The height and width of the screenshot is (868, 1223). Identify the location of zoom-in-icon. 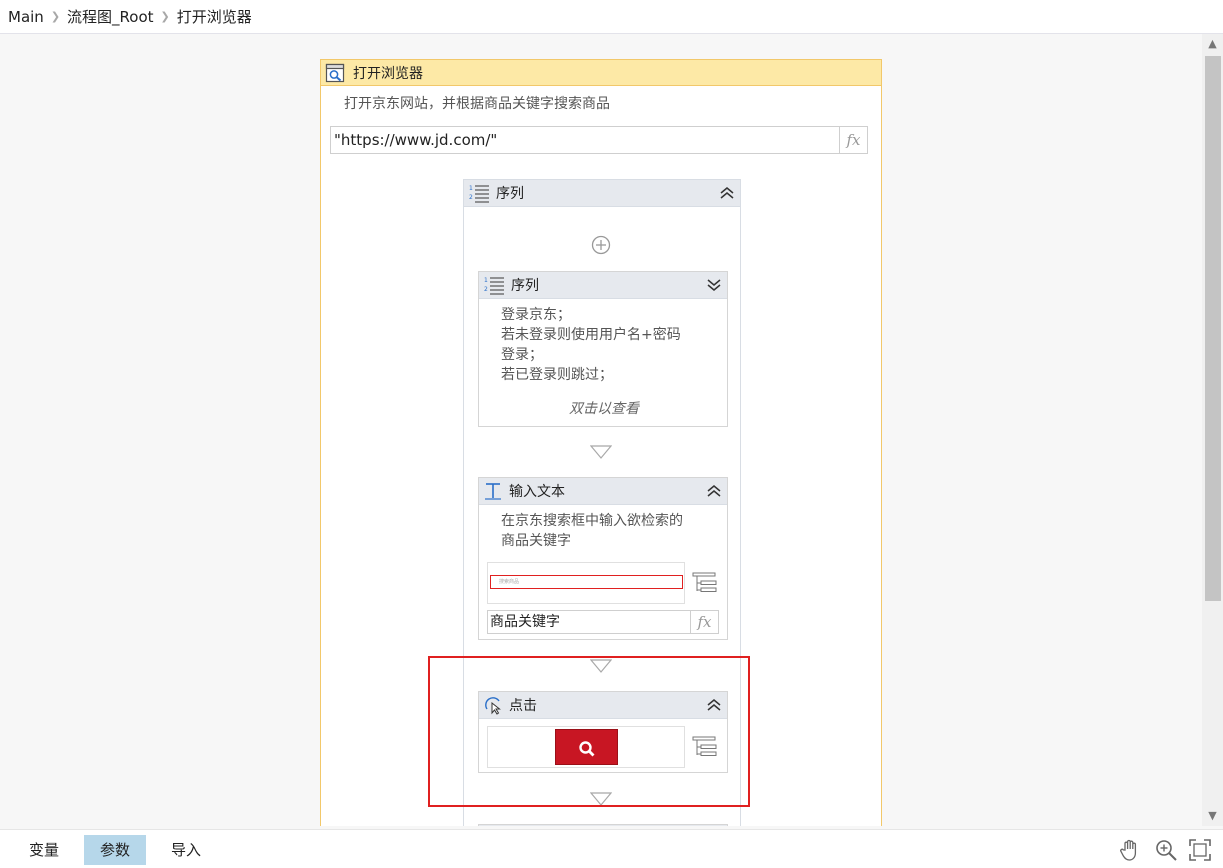
(1166, 850).